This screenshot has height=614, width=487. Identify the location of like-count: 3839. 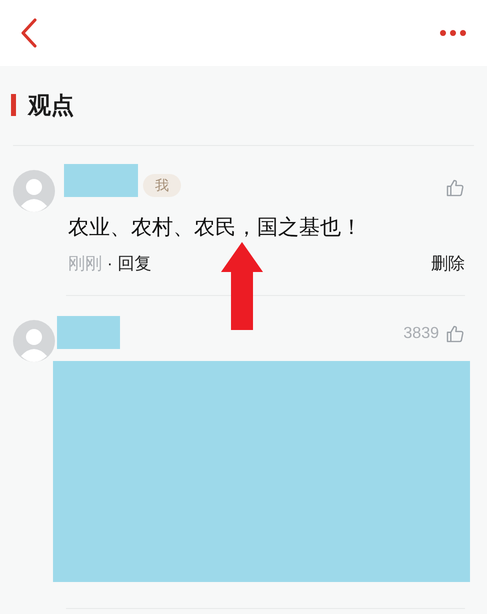
(421, 334).